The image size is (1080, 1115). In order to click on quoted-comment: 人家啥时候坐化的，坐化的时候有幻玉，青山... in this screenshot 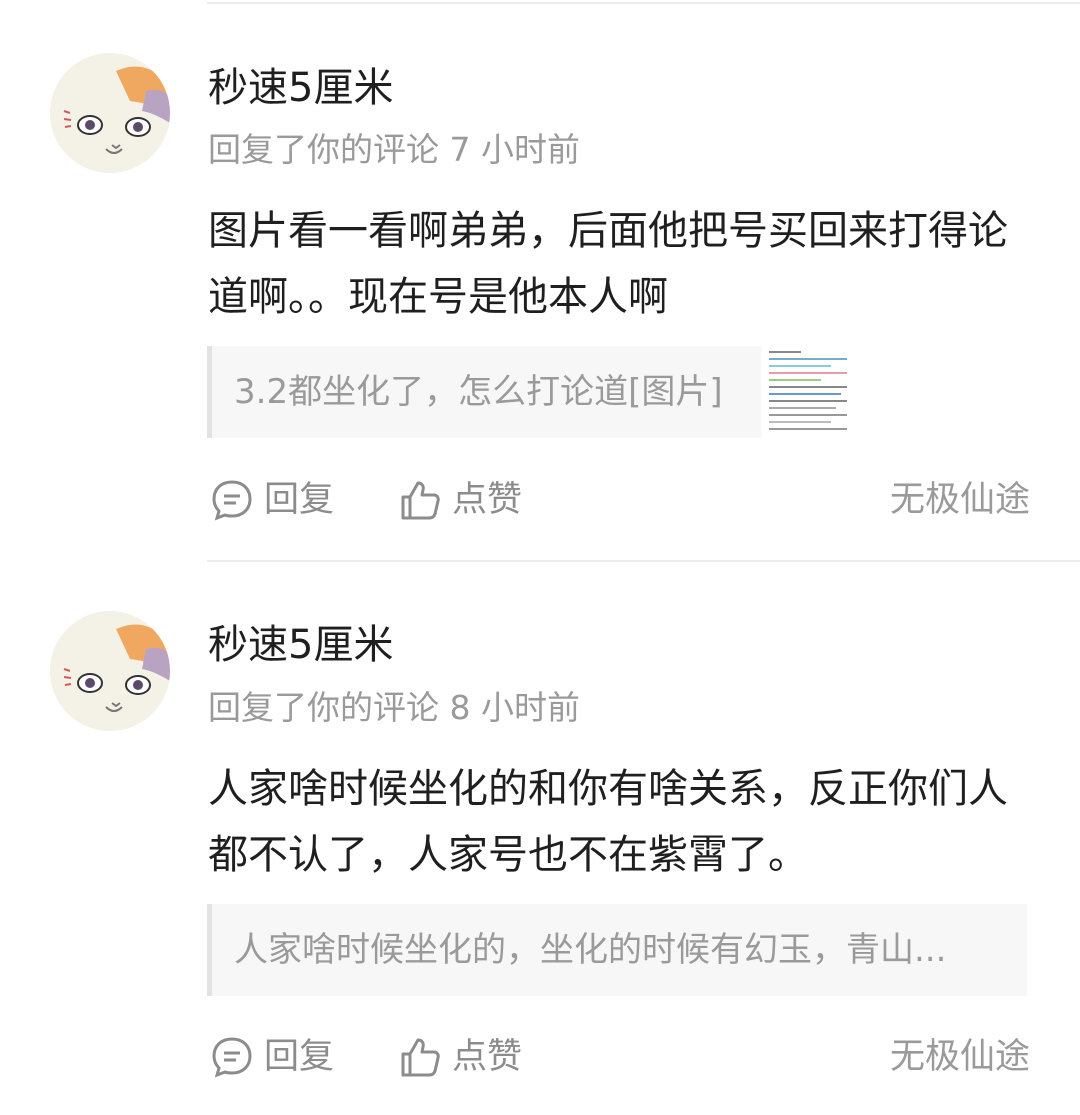, I will do `click(617, 950)`.